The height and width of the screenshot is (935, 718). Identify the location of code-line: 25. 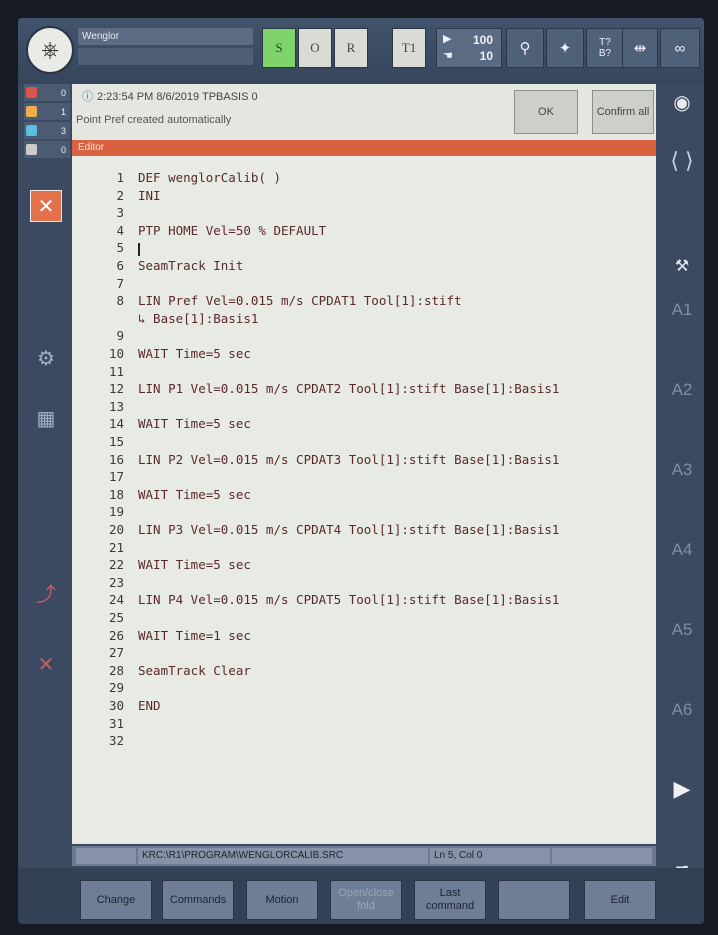
(364, 619).